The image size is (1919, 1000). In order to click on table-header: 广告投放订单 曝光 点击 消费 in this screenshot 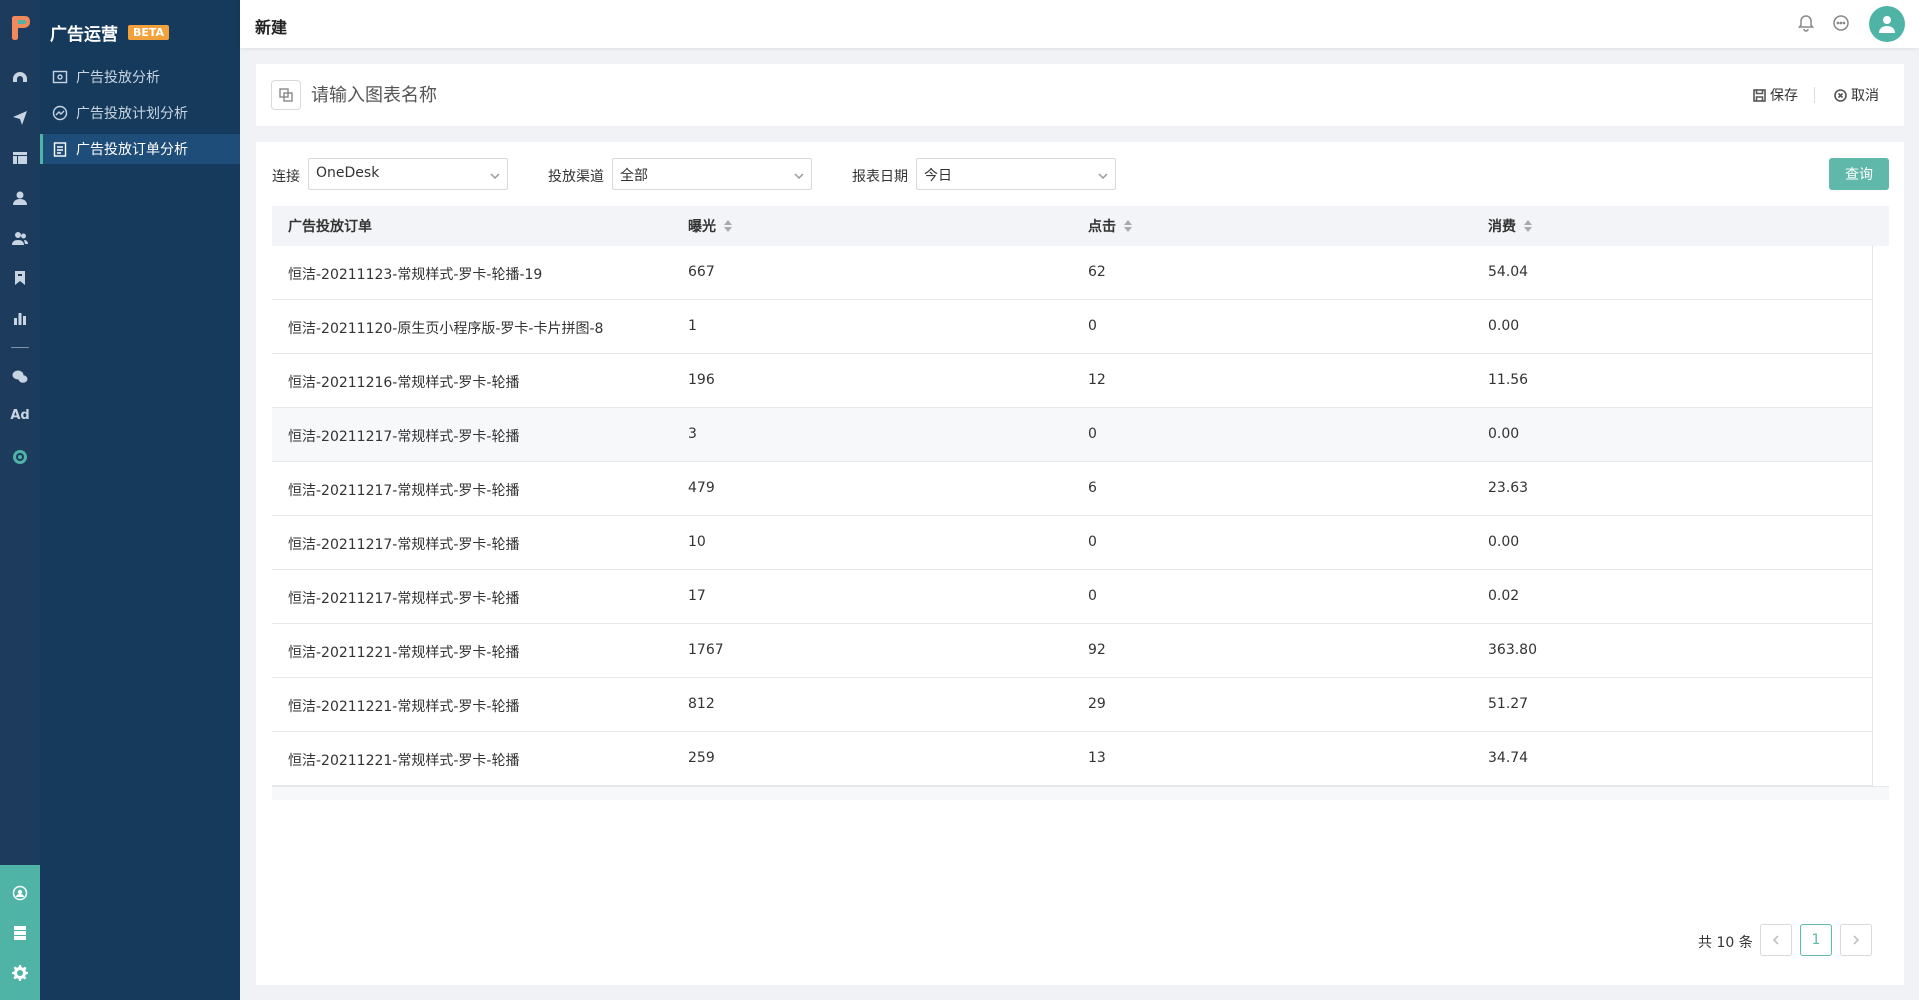, I will do `click(1080, 226)`.